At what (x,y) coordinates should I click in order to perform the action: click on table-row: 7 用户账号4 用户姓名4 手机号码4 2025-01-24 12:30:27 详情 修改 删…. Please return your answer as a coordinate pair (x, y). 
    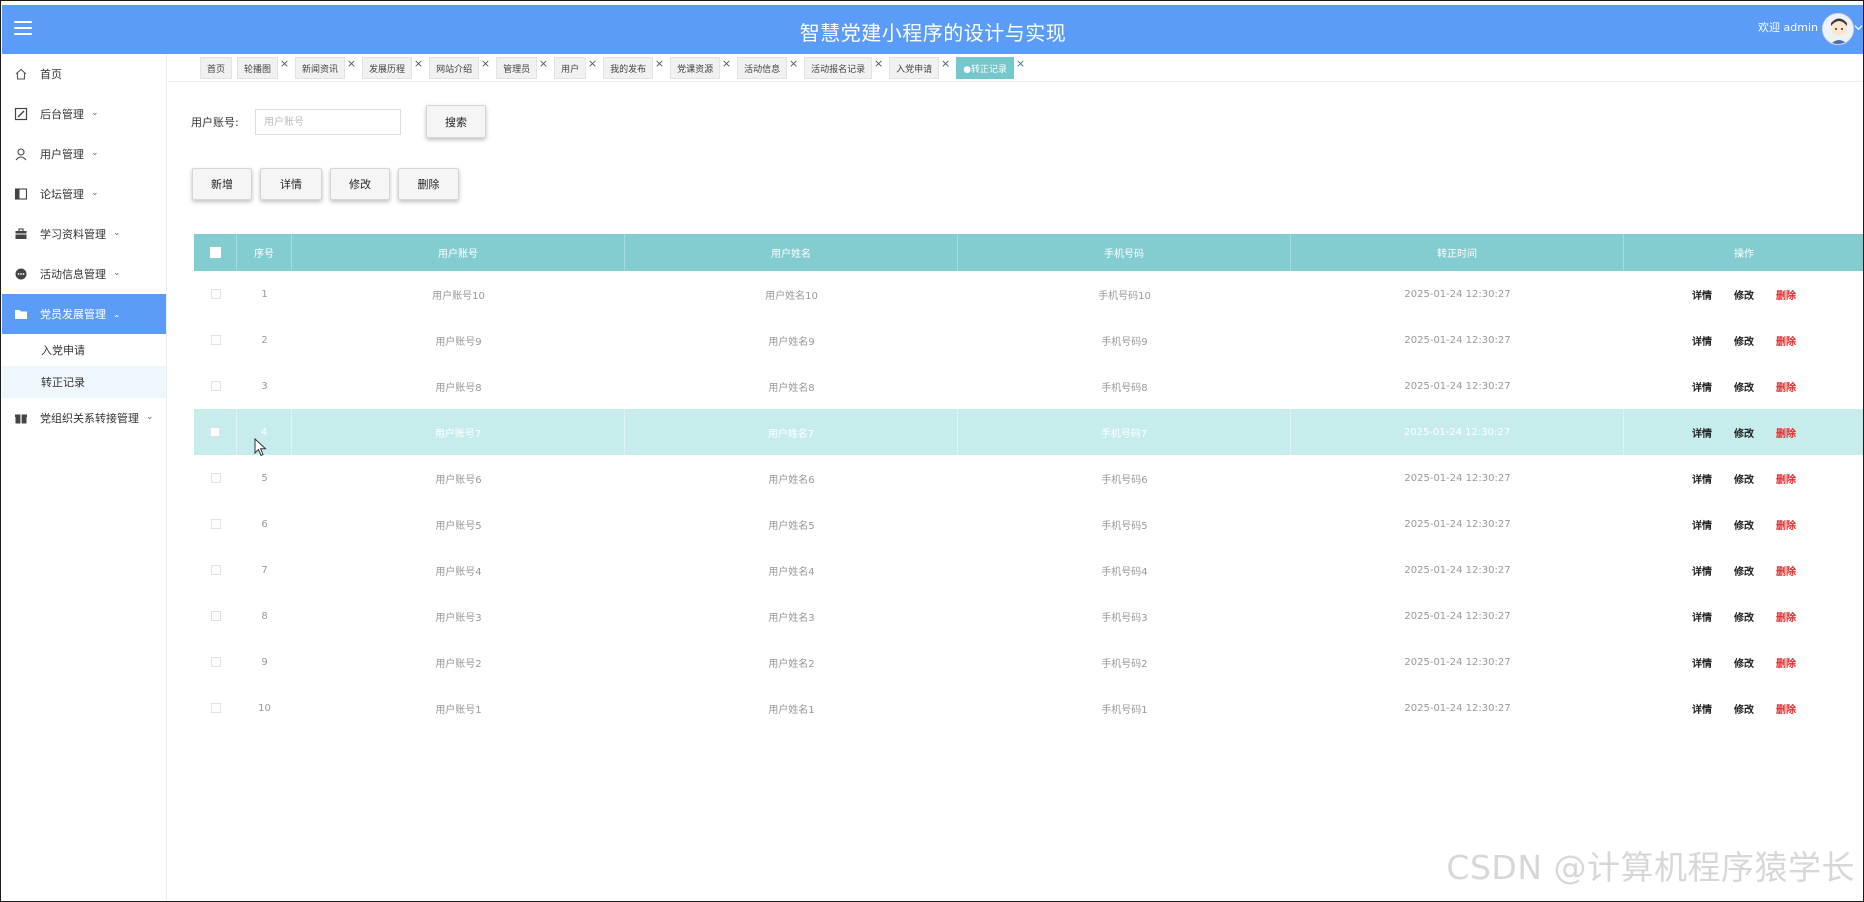
    Looking at the image, I should click on (1028, 570).